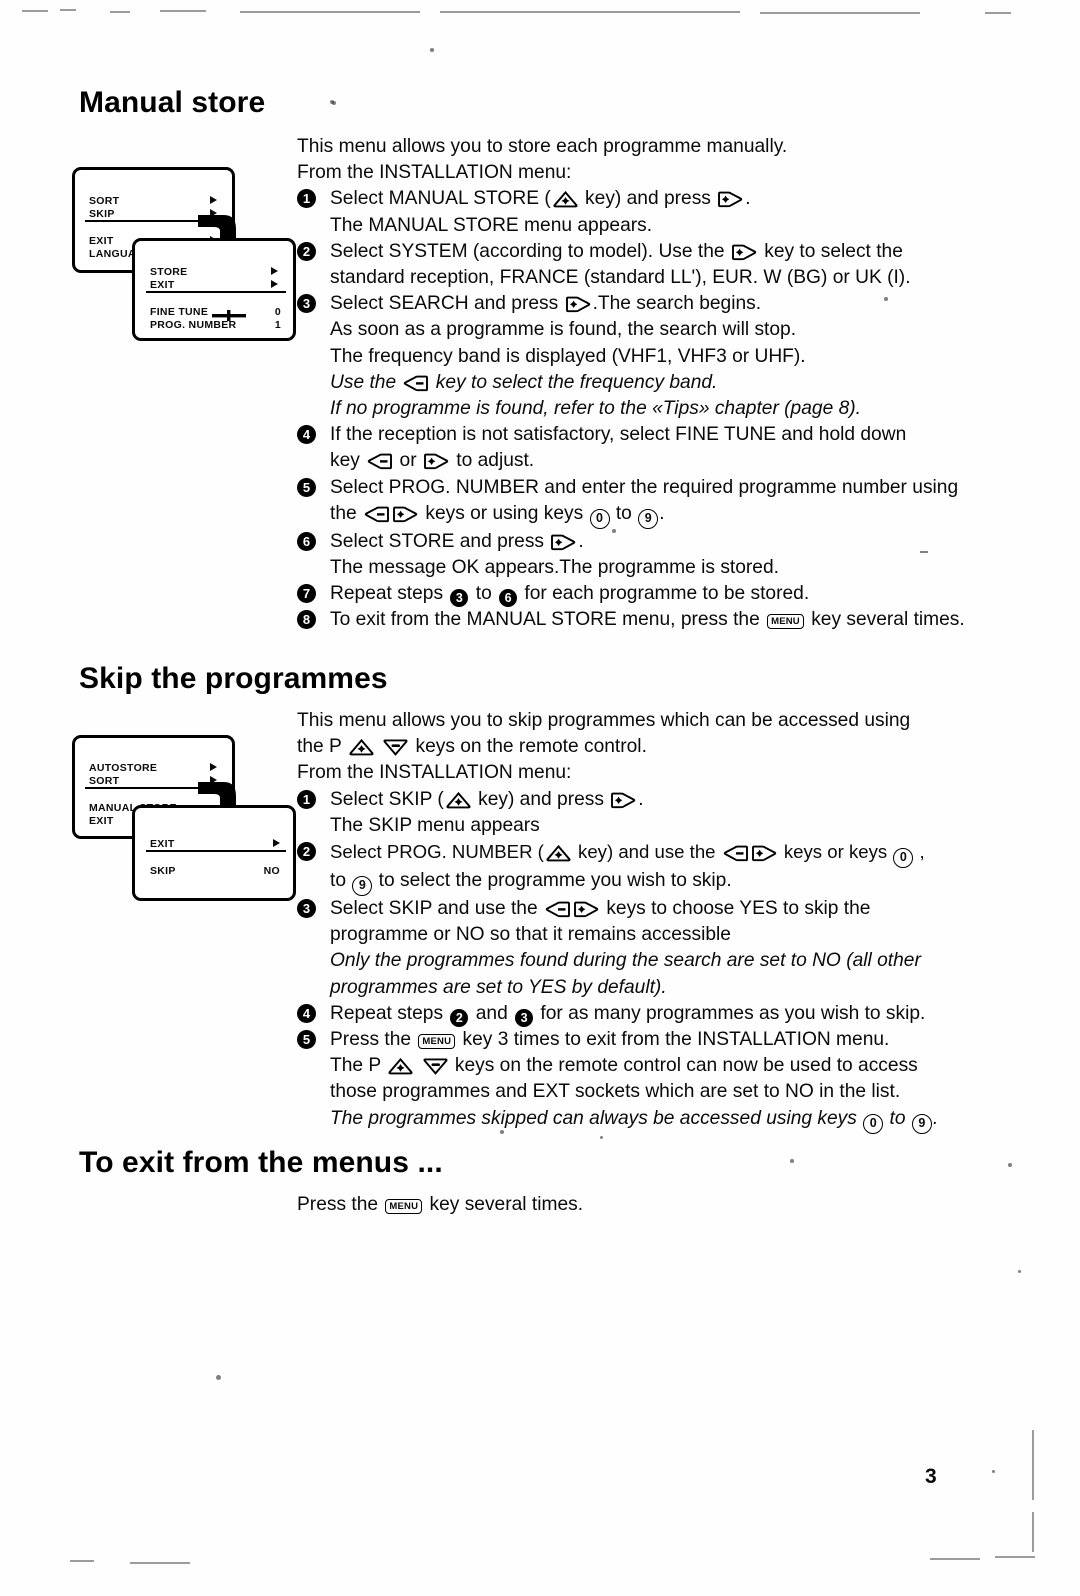 The width and height of the screenshot is (1080, 1596). I want to click on step-number-badge: 4, so click(306, 435).